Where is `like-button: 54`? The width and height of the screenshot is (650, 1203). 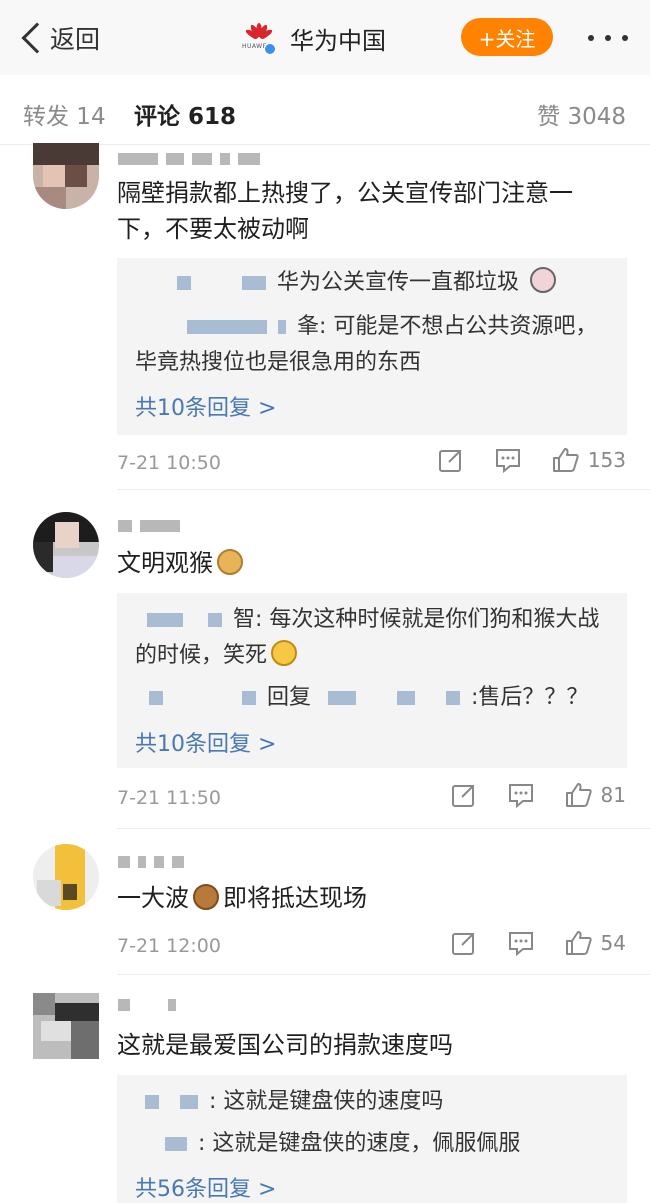 like-button: 54 is located at coordinates (595, 943).